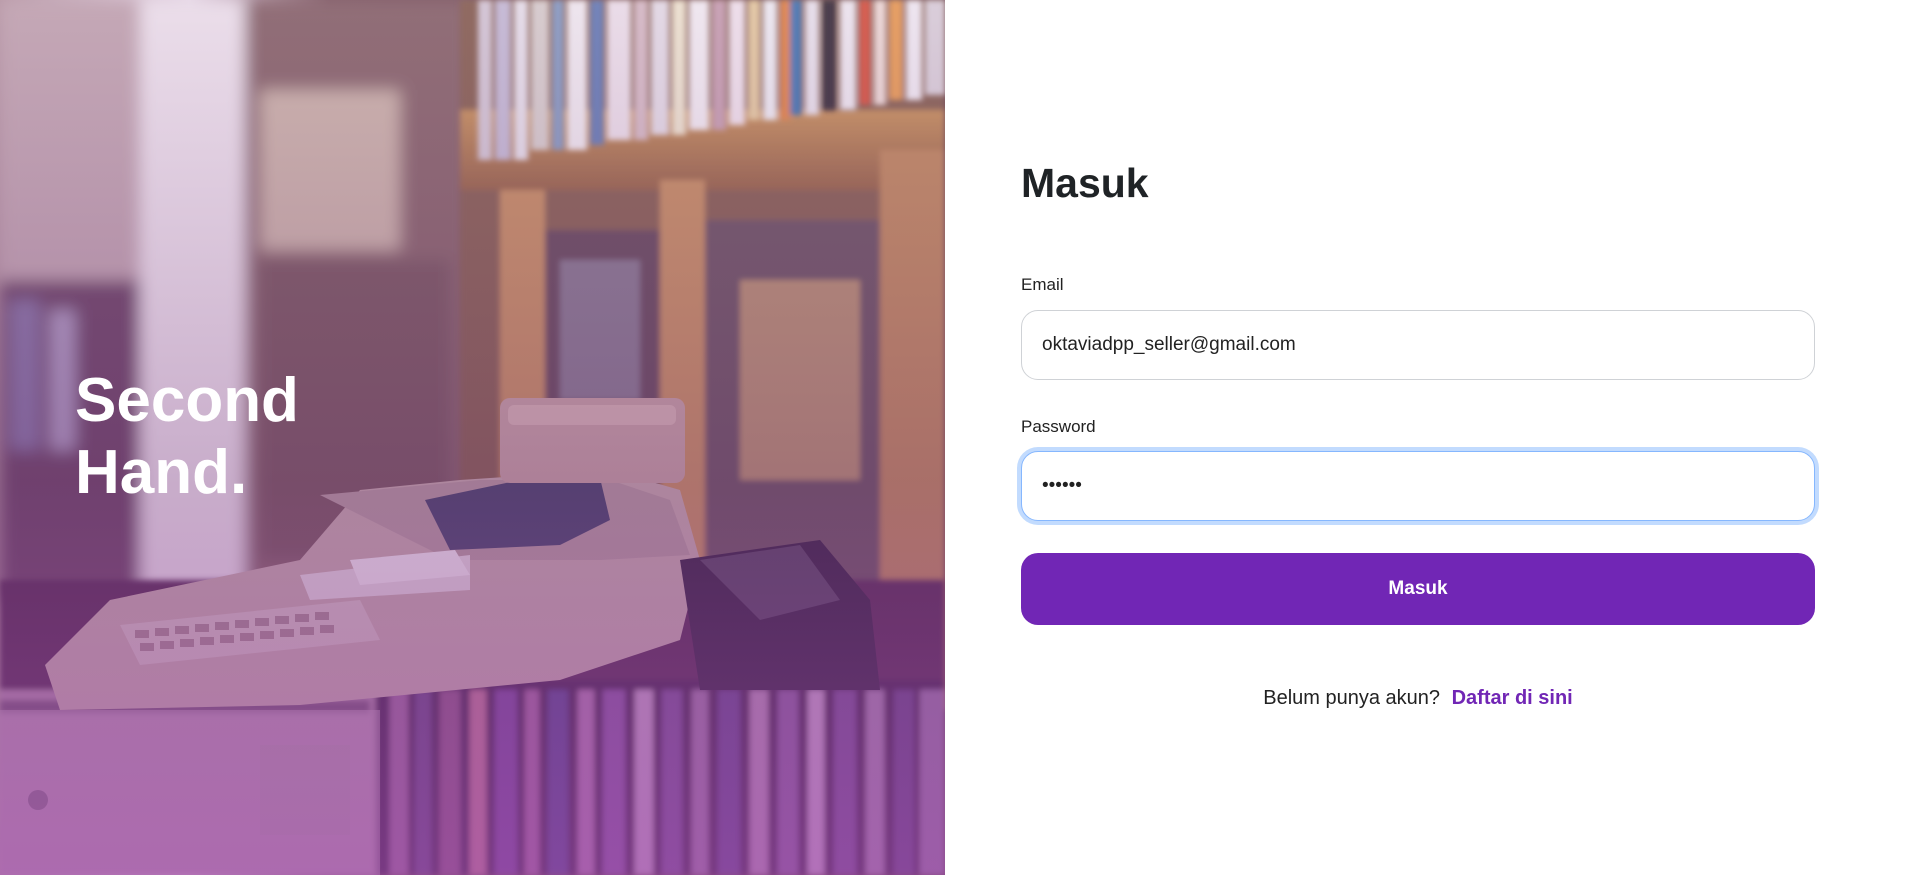 This screenshot has height=875, width=1920. I want to click on email-field, so click(1418, 345).